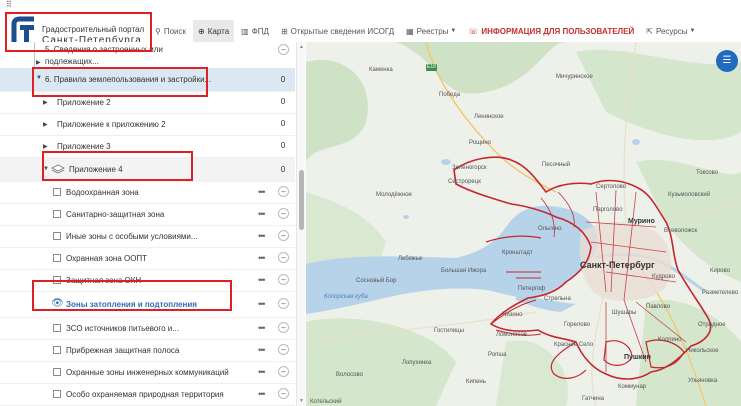 This screenshot has width=741, height=406. Describe the element at coordinates (301, 401) in the screenshot. I see `scroll-down-icon: ▼` at that location.